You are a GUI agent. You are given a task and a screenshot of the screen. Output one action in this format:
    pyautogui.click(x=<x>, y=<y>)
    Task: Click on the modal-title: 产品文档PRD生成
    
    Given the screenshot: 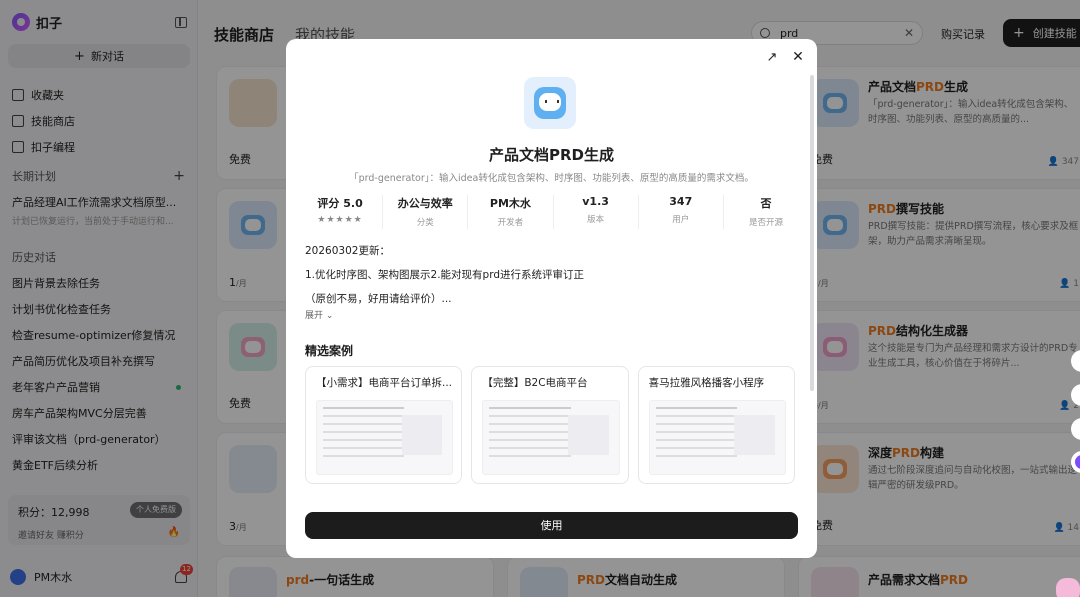 What is the action you would take?
    pyautogui.click(x=551, y=155)
    